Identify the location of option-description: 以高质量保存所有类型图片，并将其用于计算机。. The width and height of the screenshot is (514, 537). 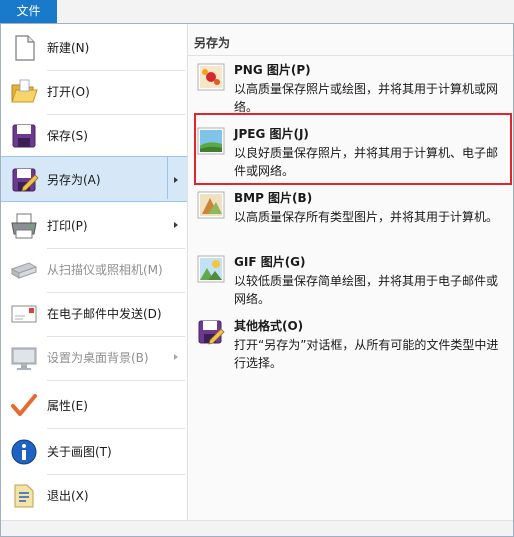
(366, 217).